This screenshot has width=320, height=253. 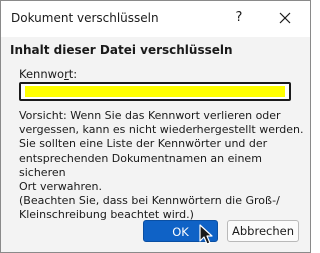 I want to click on password-label-prefix: Kennwo, so click(x=42, y=74).